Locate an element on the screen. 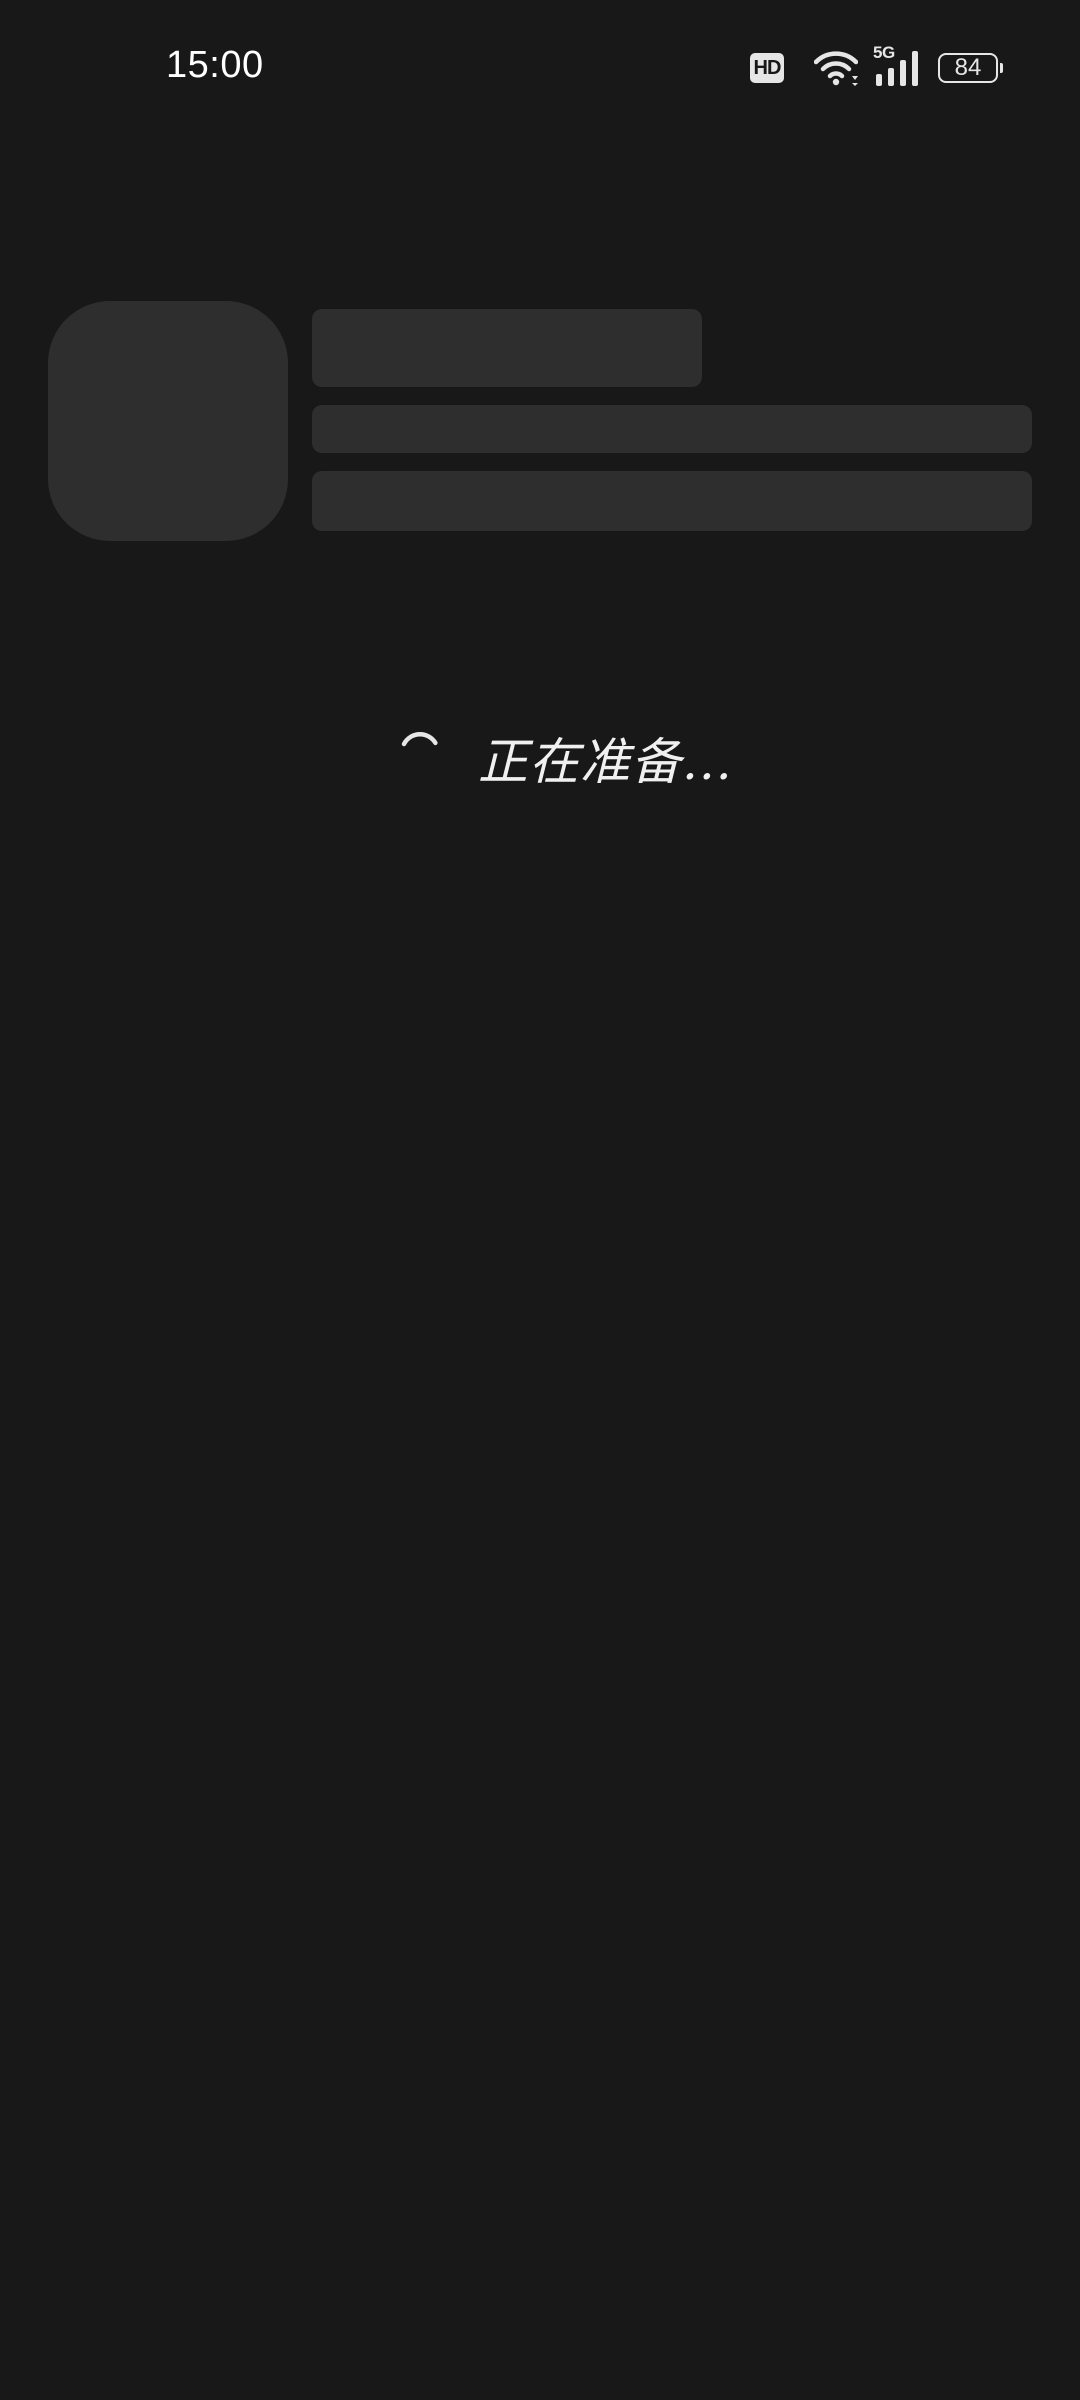  battery-icon: 84 is located at coordinates (968, 68).